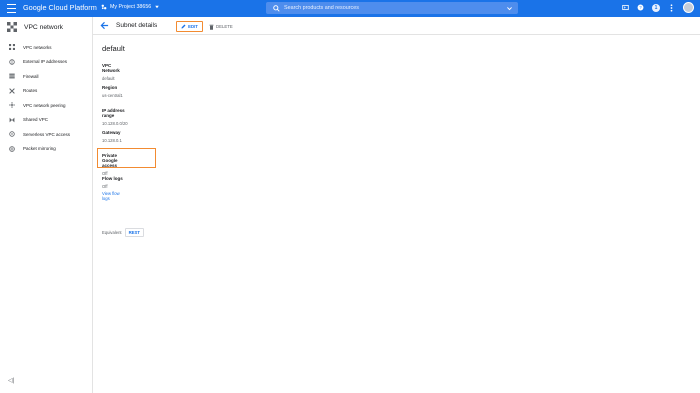 This screenshot has width=700, height=393. I want to click on field-label: Region, so click(110, 87).